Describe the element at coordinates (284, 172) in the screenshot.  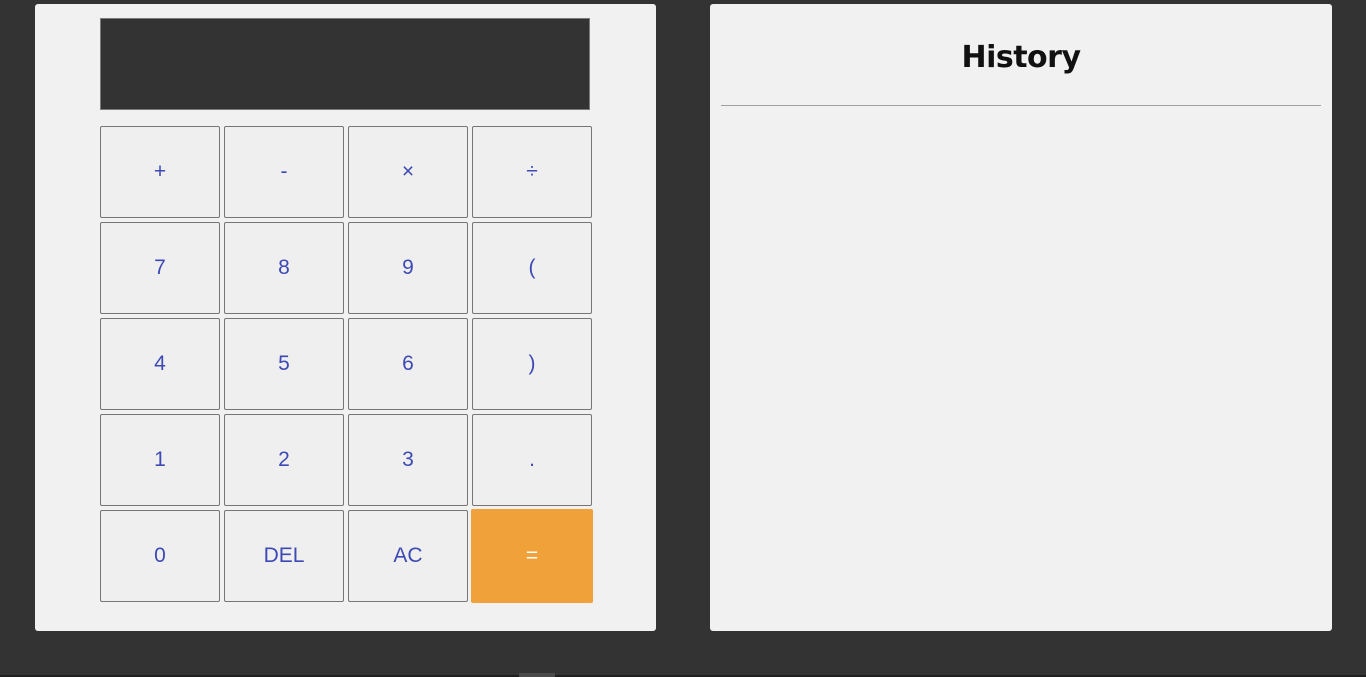
I see `minus-button: -` at that location.